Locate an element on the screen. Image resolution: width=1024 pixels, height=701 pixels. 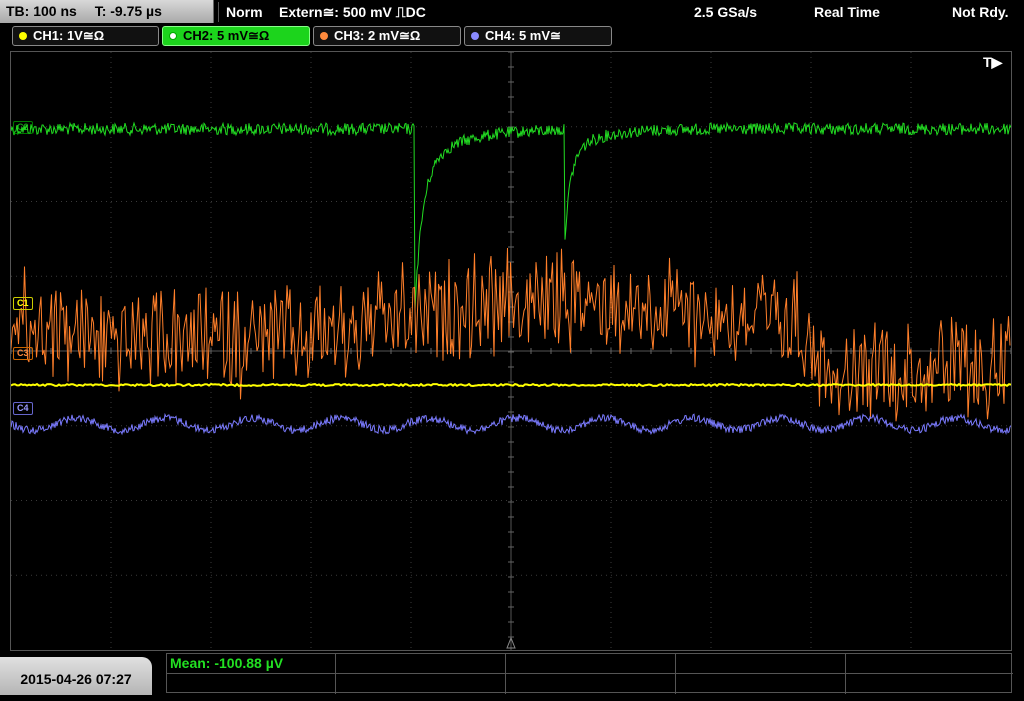
trigger-mode: Norm is located at coordinates (244, 12).